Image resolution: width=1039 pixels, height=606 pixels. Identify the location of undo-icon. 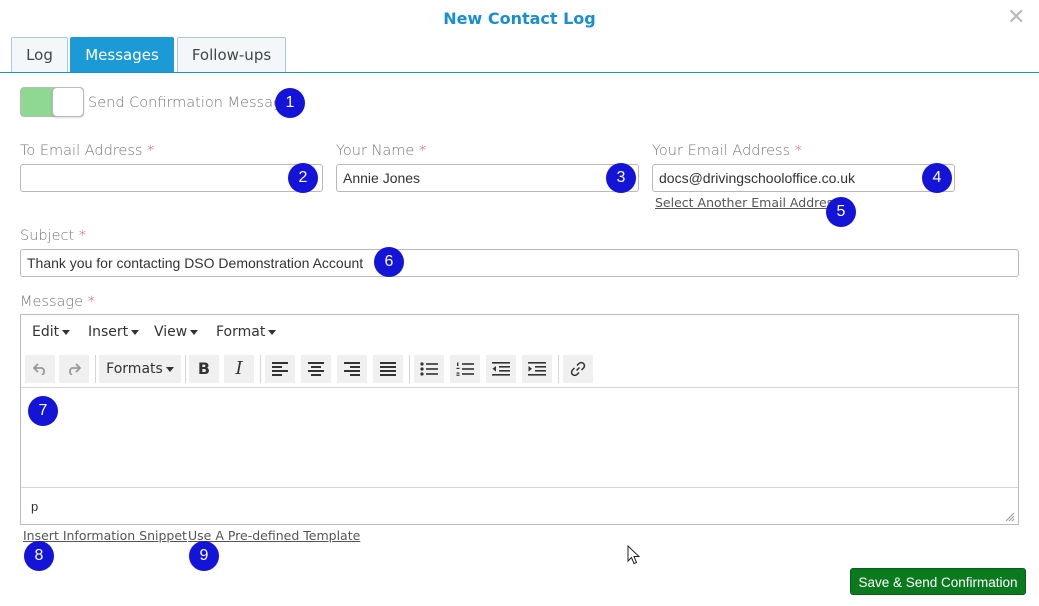
(40, 369).